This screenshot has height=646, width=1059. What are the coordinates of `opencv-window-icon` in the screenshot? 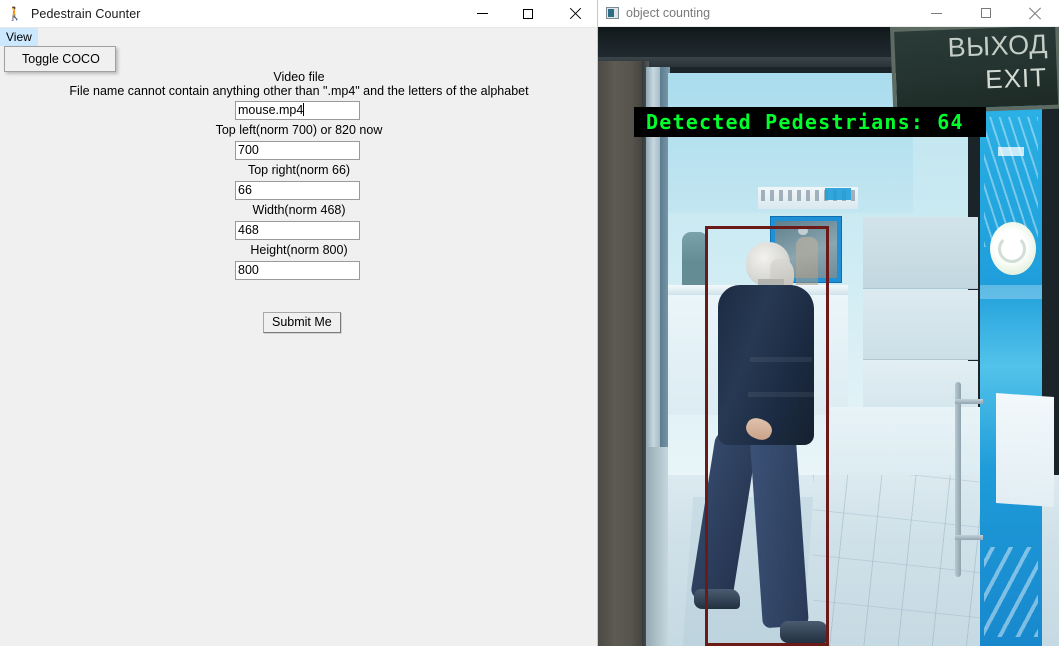 It's located at (612, 13).